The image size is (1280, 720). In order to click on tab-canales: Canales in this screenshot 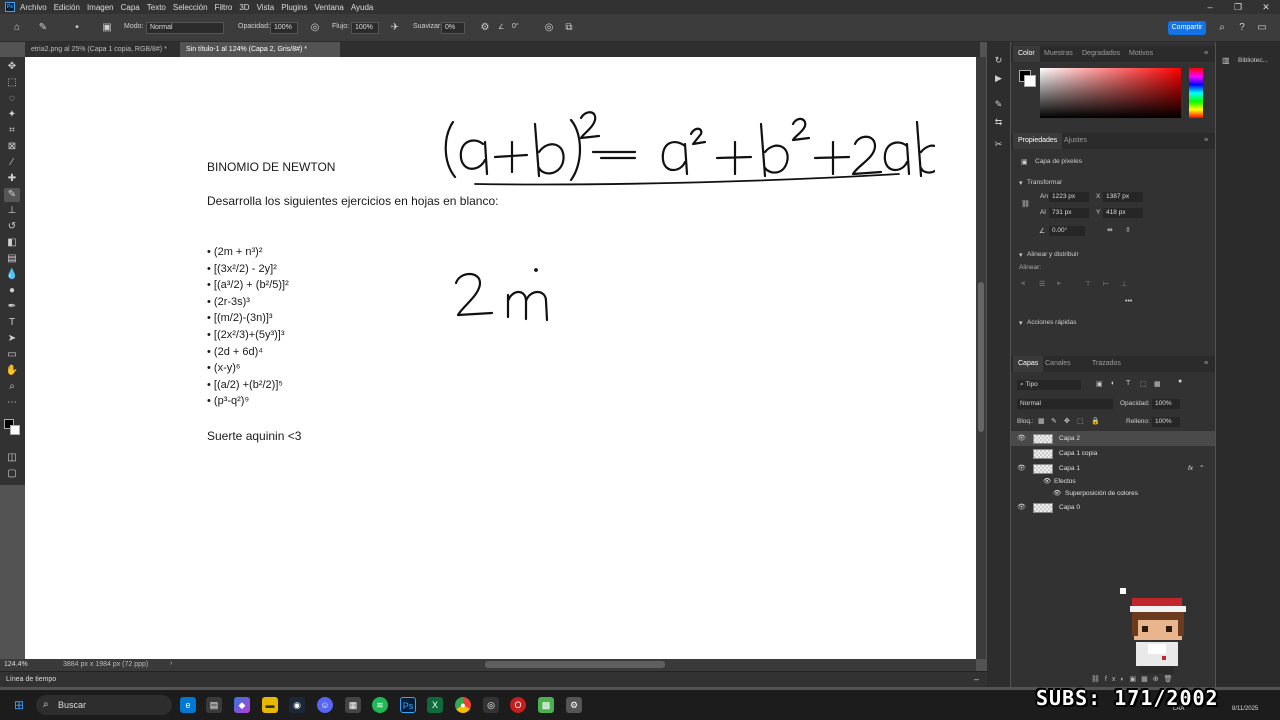, I will do `click(1058, 364)`.